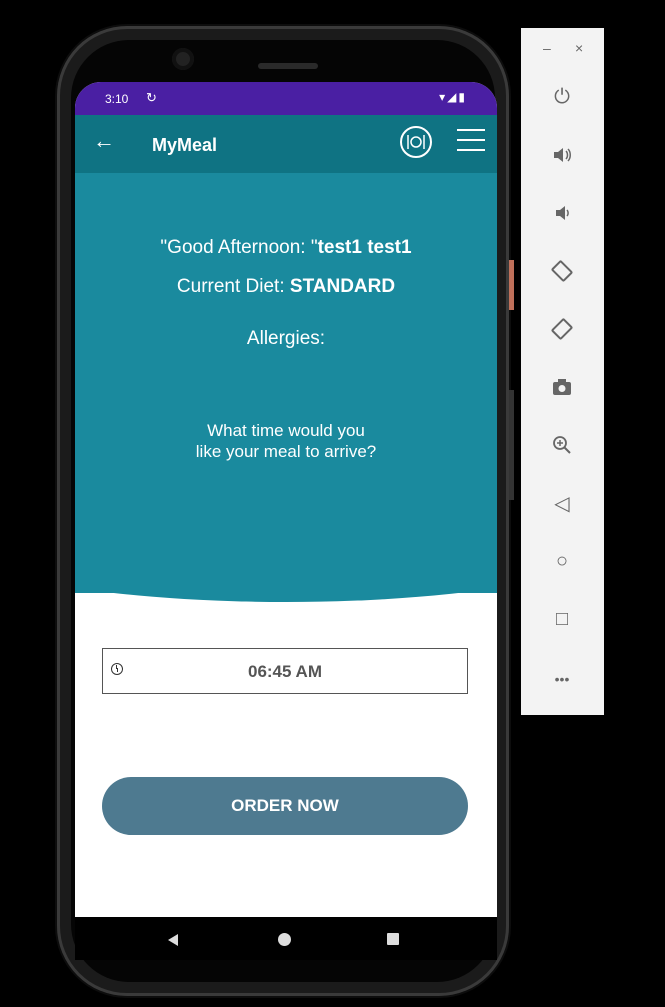  I want to click on status-time: 3:10, so click(117, 99).